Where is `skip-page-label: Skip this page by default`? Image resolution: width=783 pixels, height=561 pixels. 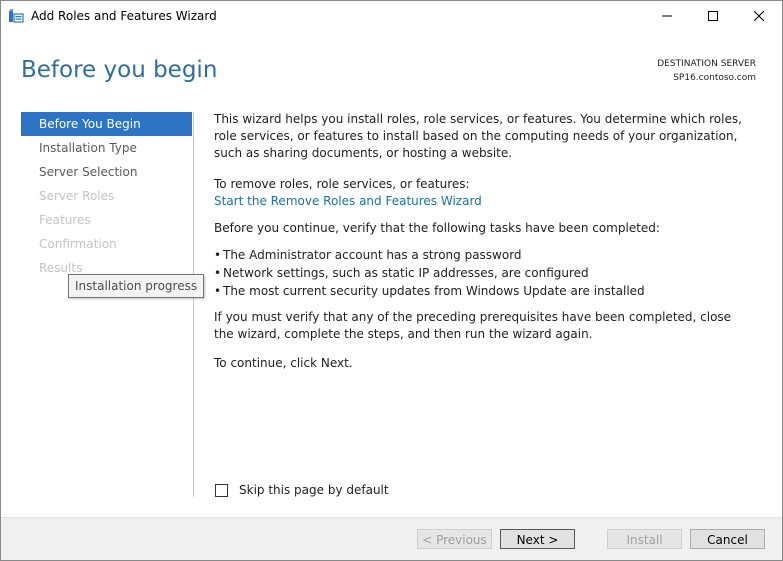 skip-page-label: Skip this page by default is located at coordinates (314, 490).